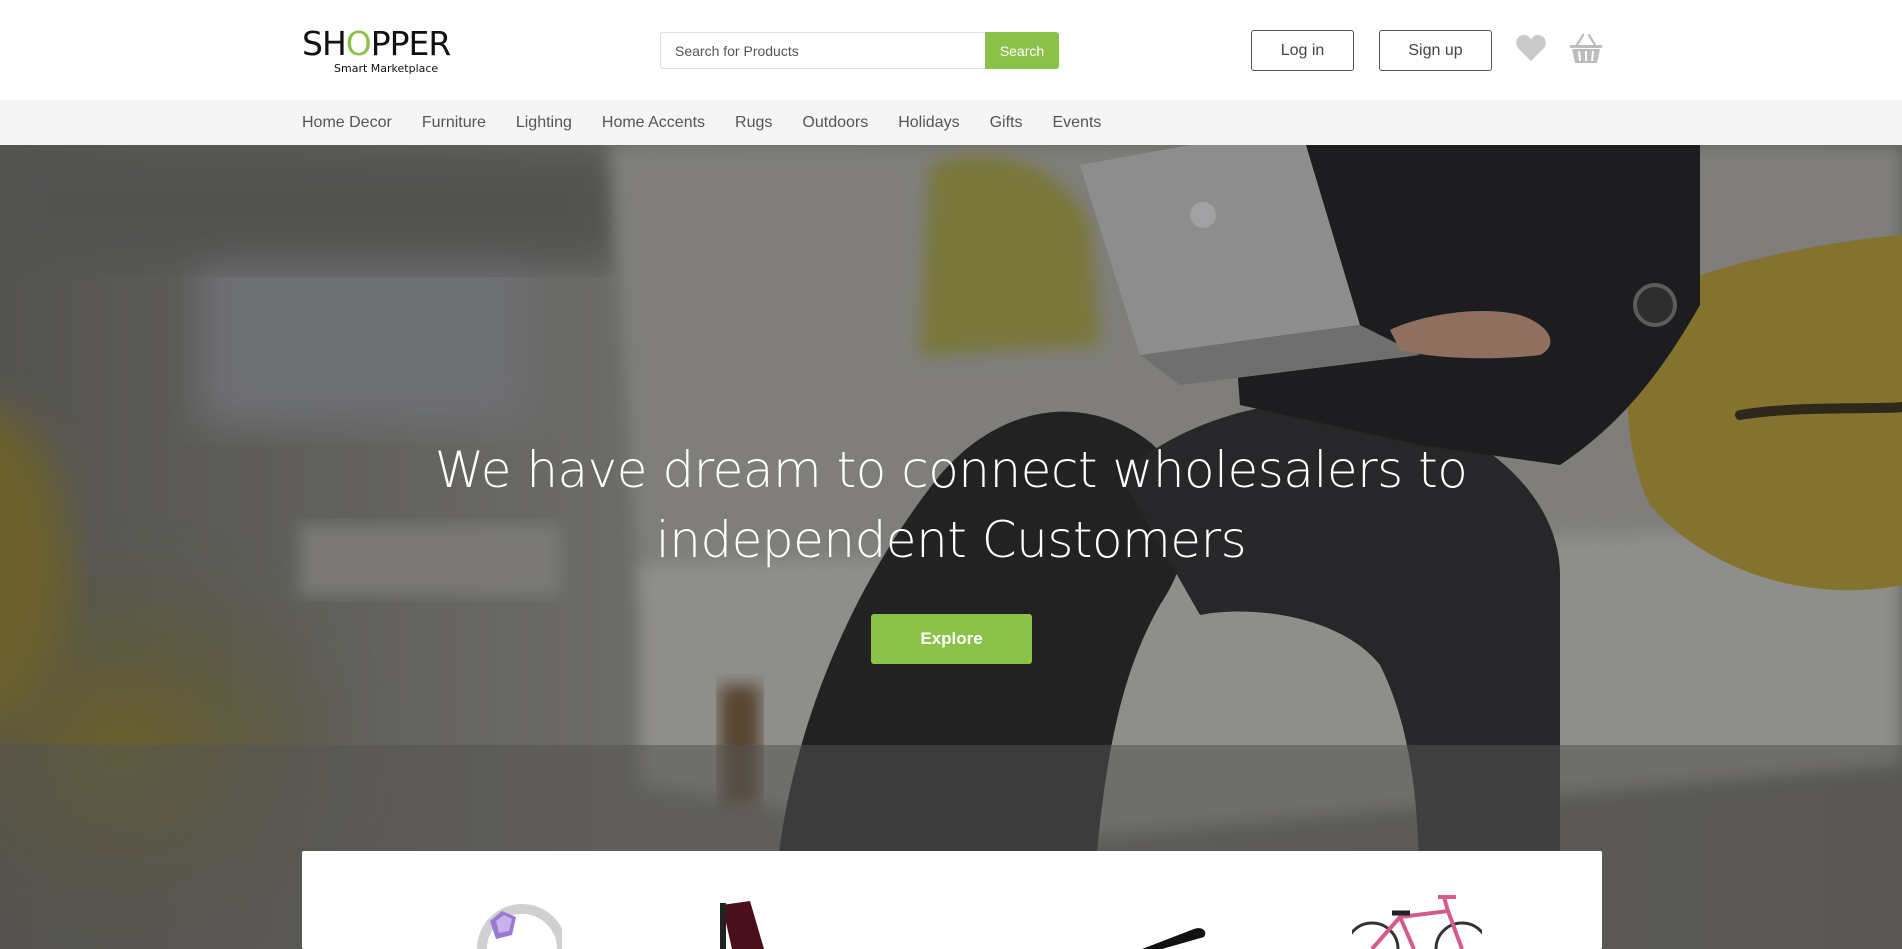 The image size is (1902, 949). I want to click on explore-button: Explore, so click(951, 639).